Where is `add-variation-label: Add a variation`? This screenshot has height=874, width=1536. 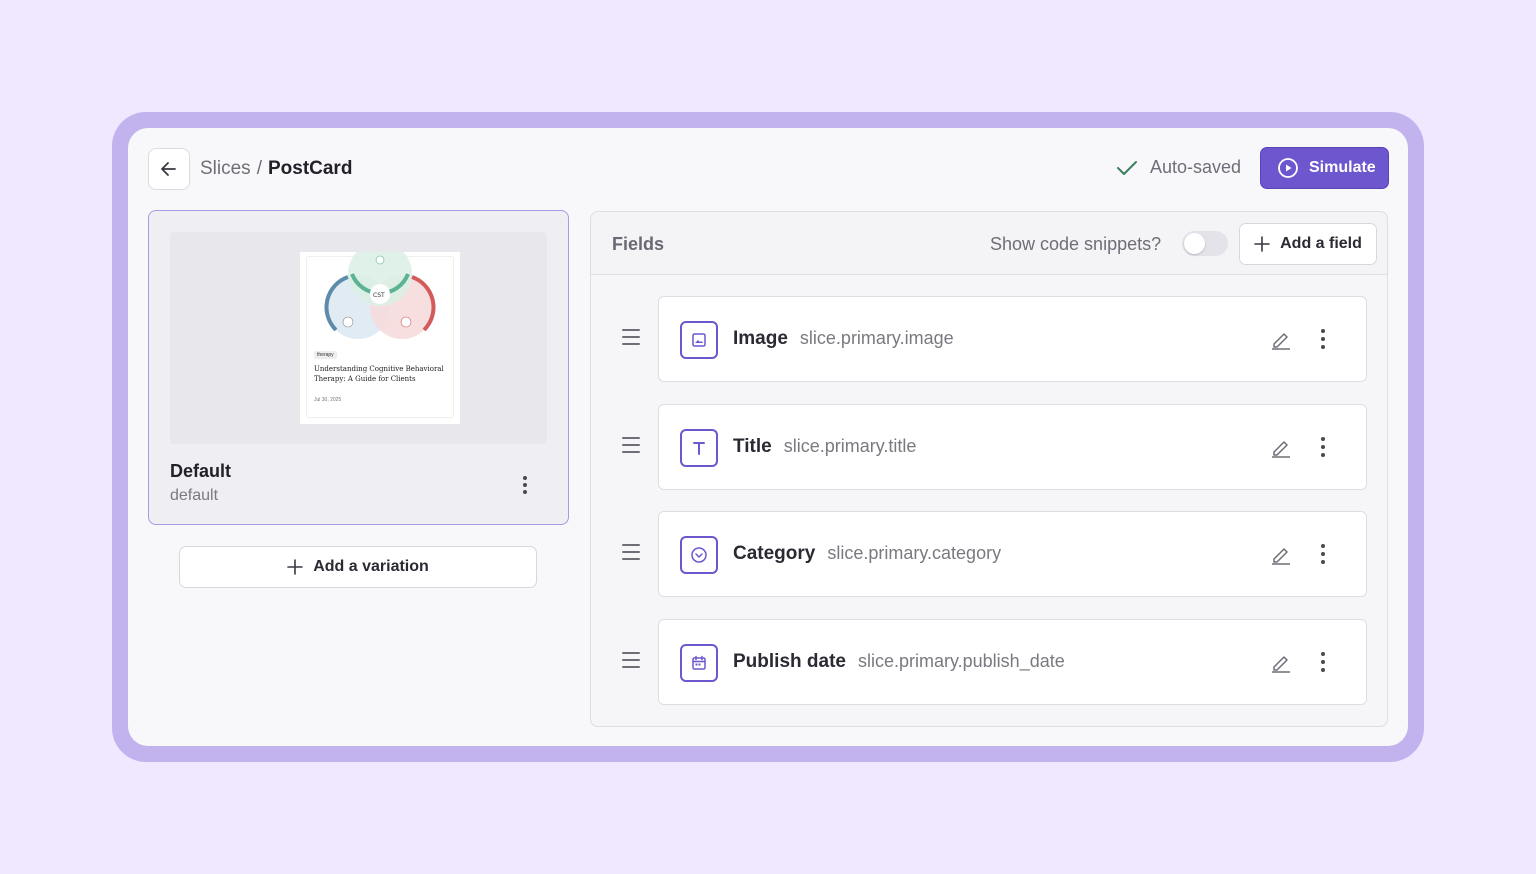
add-variation-label: Add a variation is located at coordinates (371, 566).